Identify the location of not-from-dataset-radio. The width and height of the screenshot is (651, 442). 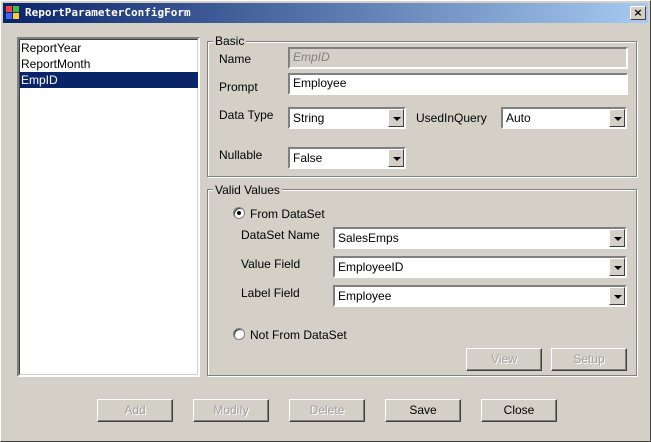
(239, 334).